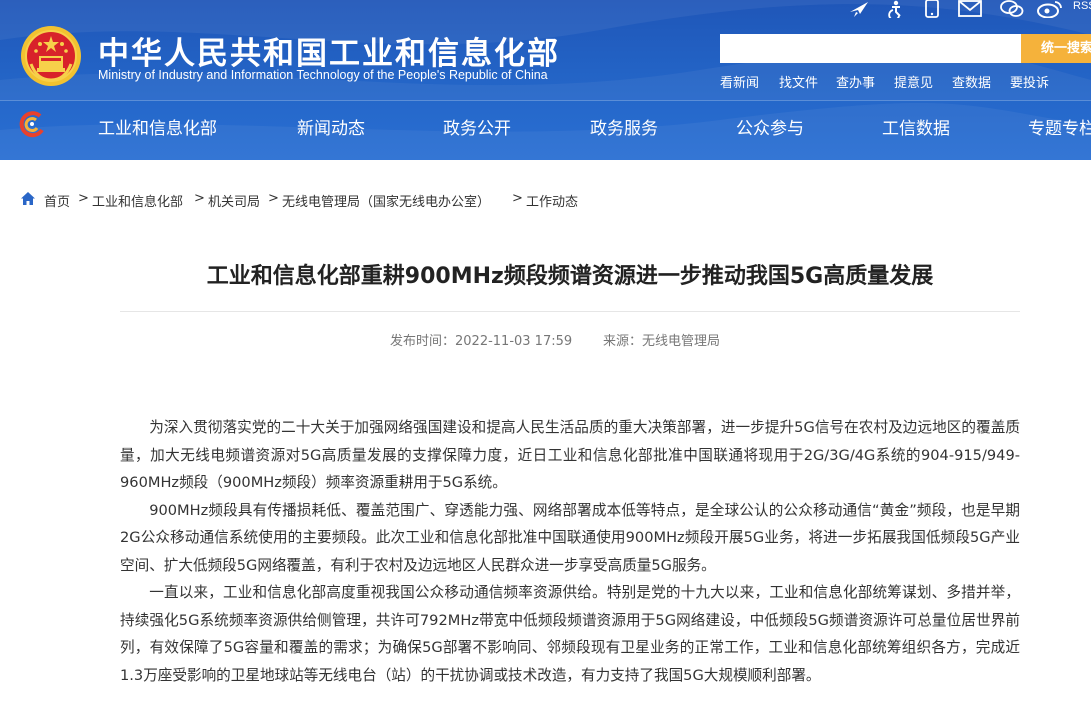 Image resolution: width=1091 pixels, height=719 pixels. What do you see at coordinates (970, 9) in the screenshot?
I see `mail-icon` at bounding box center [970, 9].